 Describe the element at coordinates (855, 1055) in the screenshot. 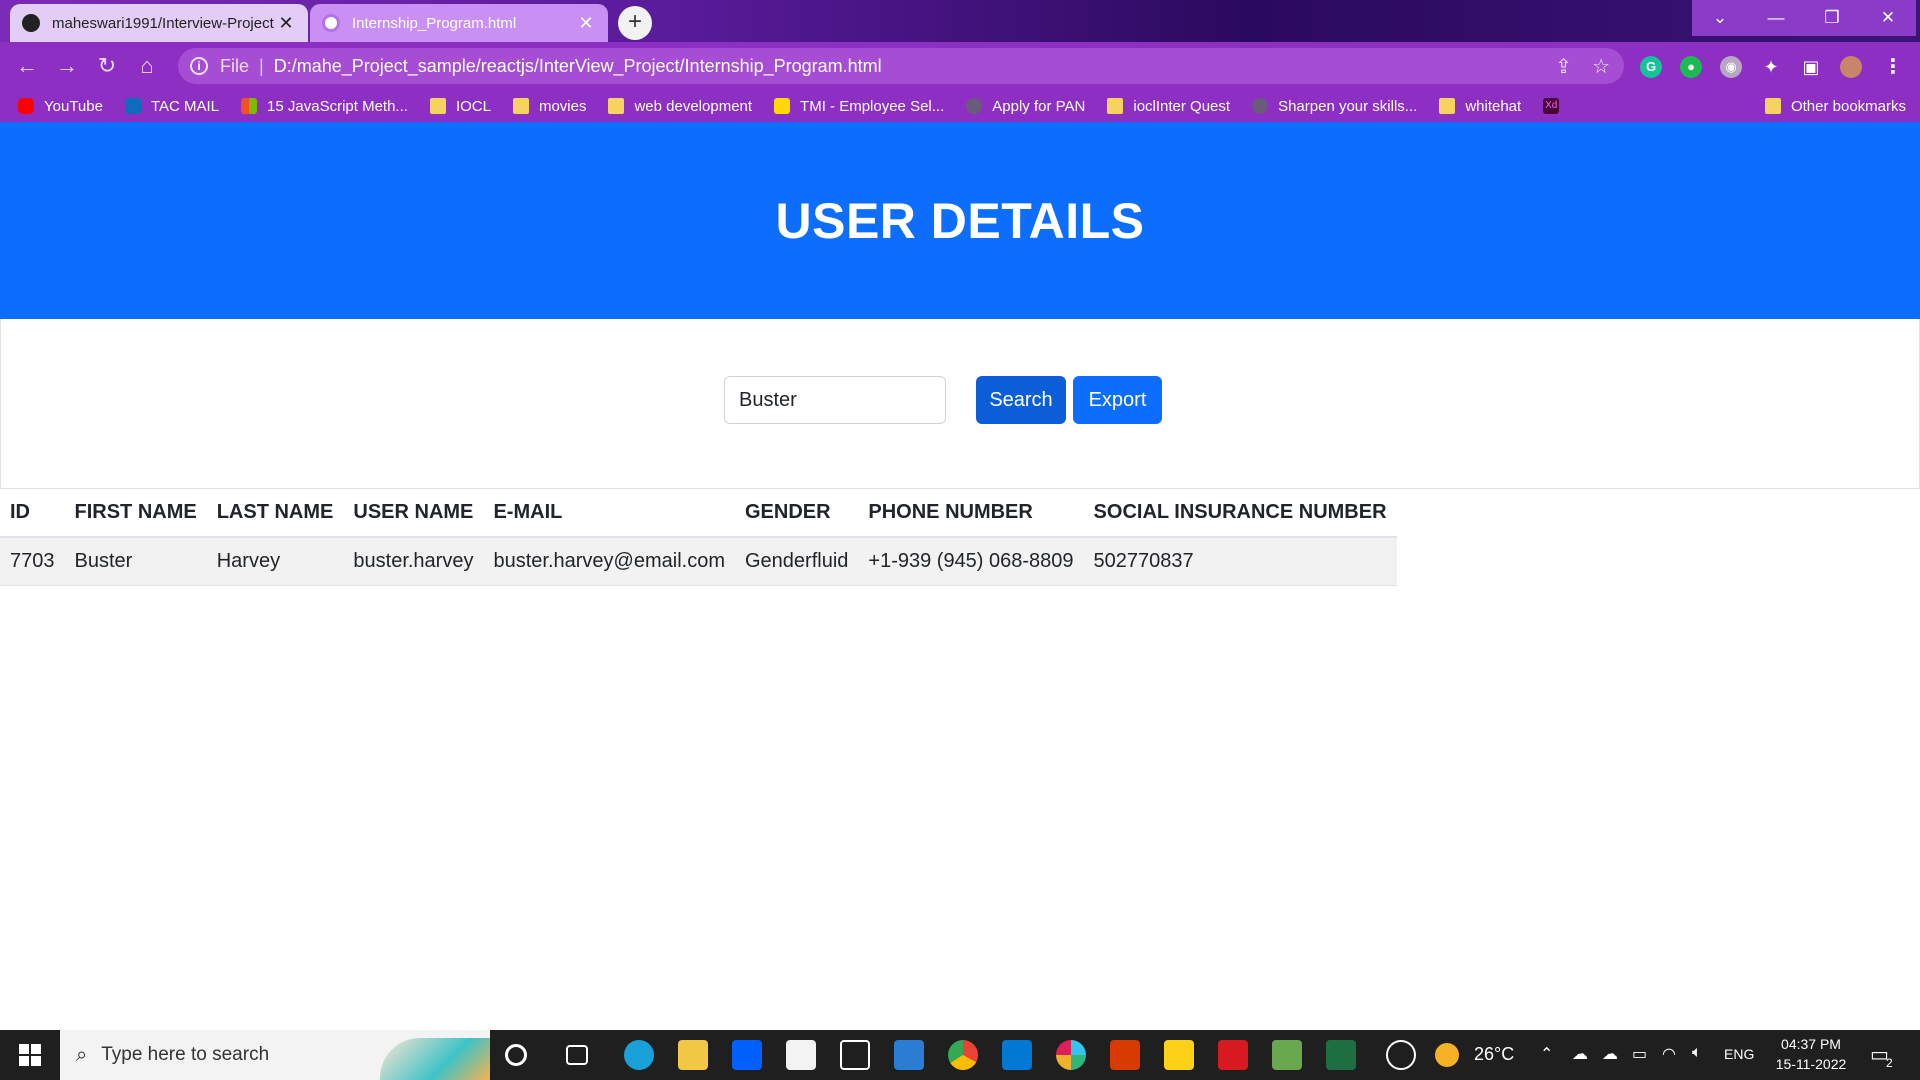

I see `app-bolt-icon` at that location.